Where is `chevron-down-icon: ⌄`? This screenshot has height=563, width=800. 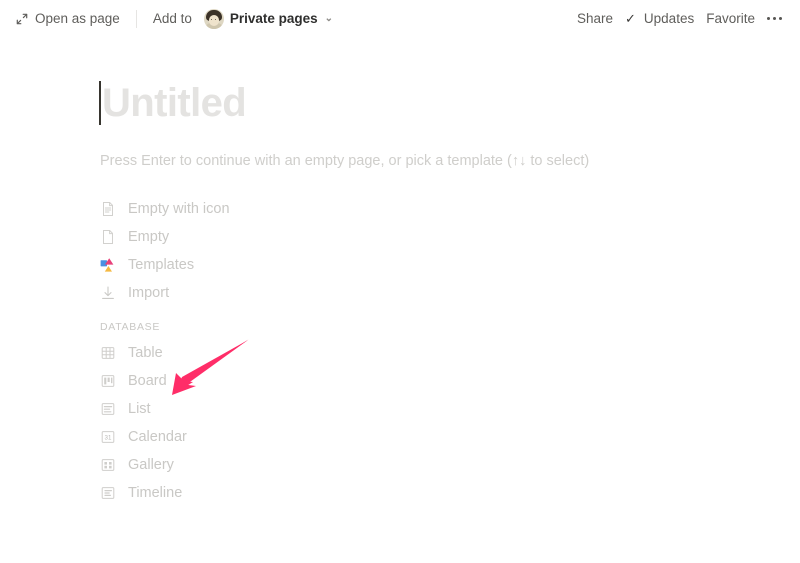
chevron-down-icon: ⌄ is located at coordinates (329, 18).